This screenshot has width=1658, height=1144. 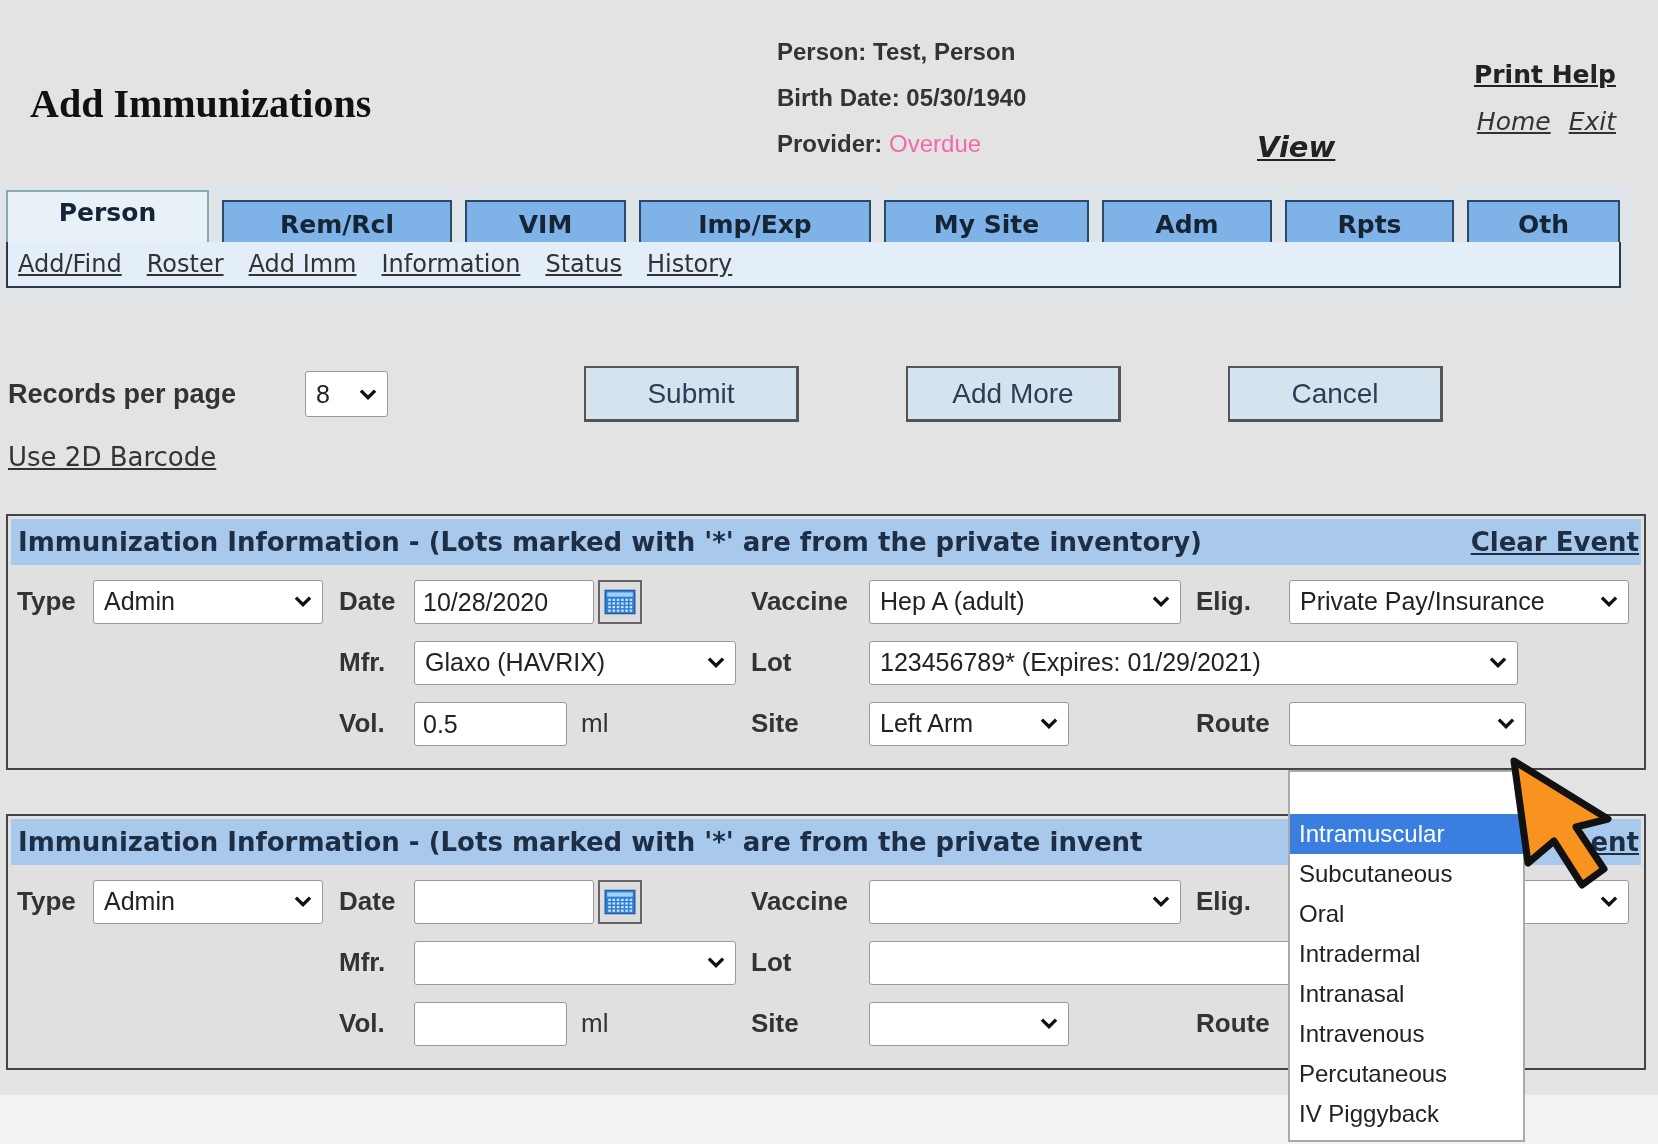 What do you see at coordinates (1513, 121) in the screenshot?
I see `home-link: Home` at bounding box center [1513, 121].